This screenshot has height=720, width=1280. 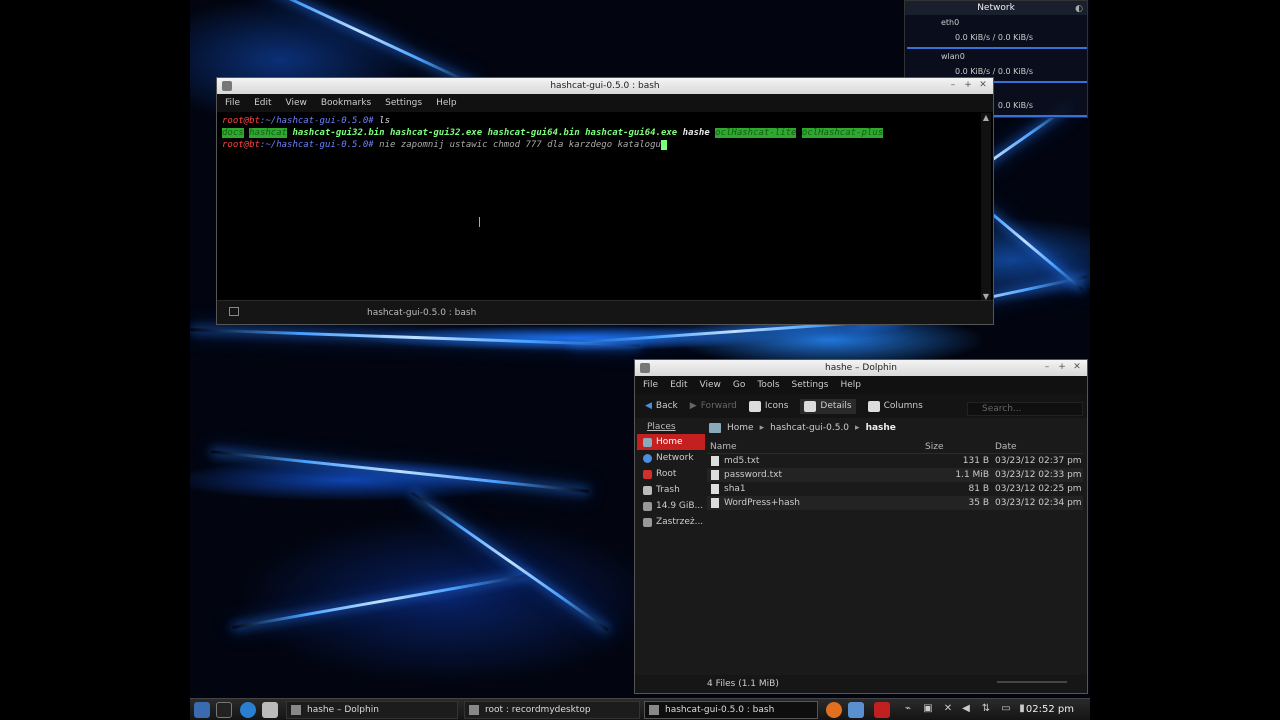 What do you see at coordinates (270, 710) in the screenshot?
I see `file-manager-launcher-icon` at bounding box center [270, 710].